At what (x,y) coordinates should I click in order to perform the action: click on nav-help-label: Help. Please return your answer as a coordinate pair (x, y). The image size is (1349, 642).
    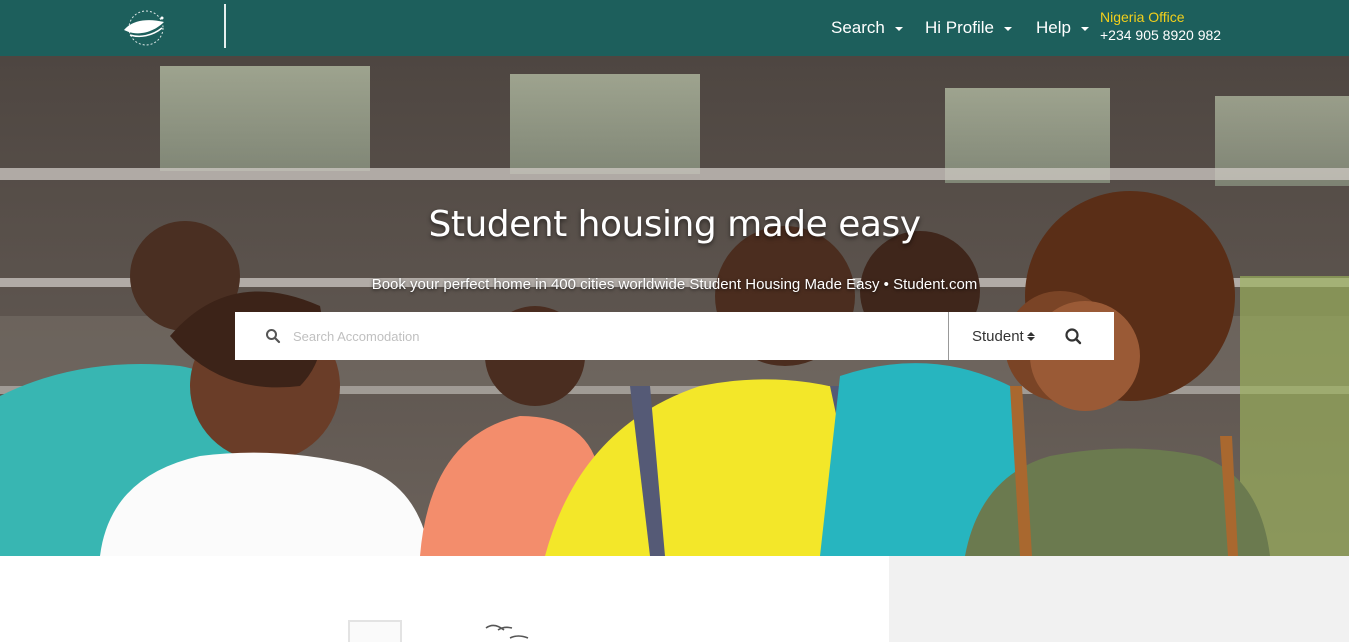
    Looking at the image, I should click on (1053, 27).